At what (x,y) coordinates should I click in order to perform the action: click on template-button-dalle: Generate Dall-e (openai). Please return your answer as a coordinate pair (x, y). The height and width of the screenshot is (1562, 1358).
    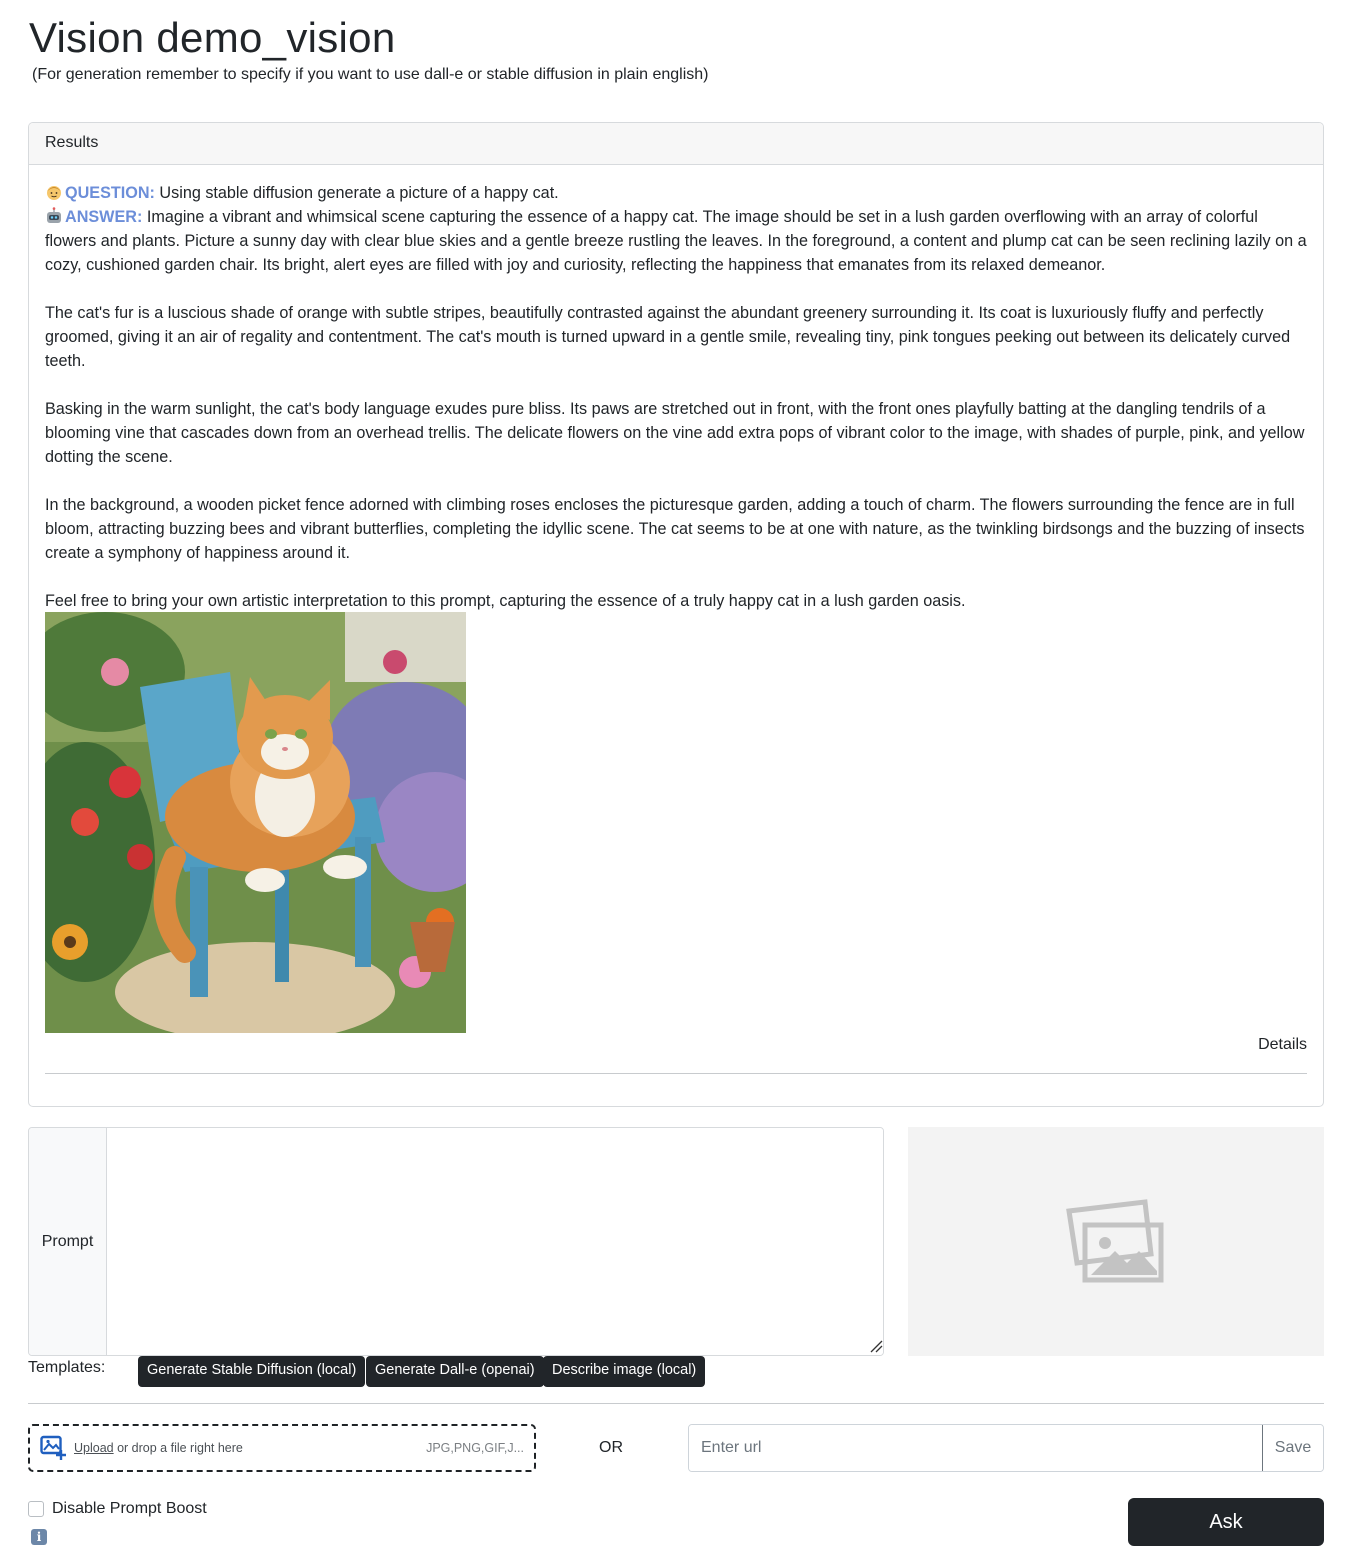
    Looking at the image, I should click on (455, 1371).